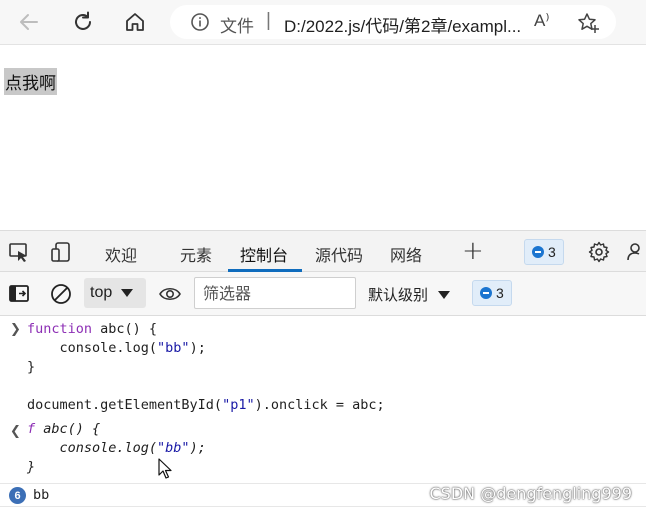  What do you see at coordinates (542, 21) in the screenshot?
I see `read-aloud-icon: A⁾` at bounding box center [542, 21].